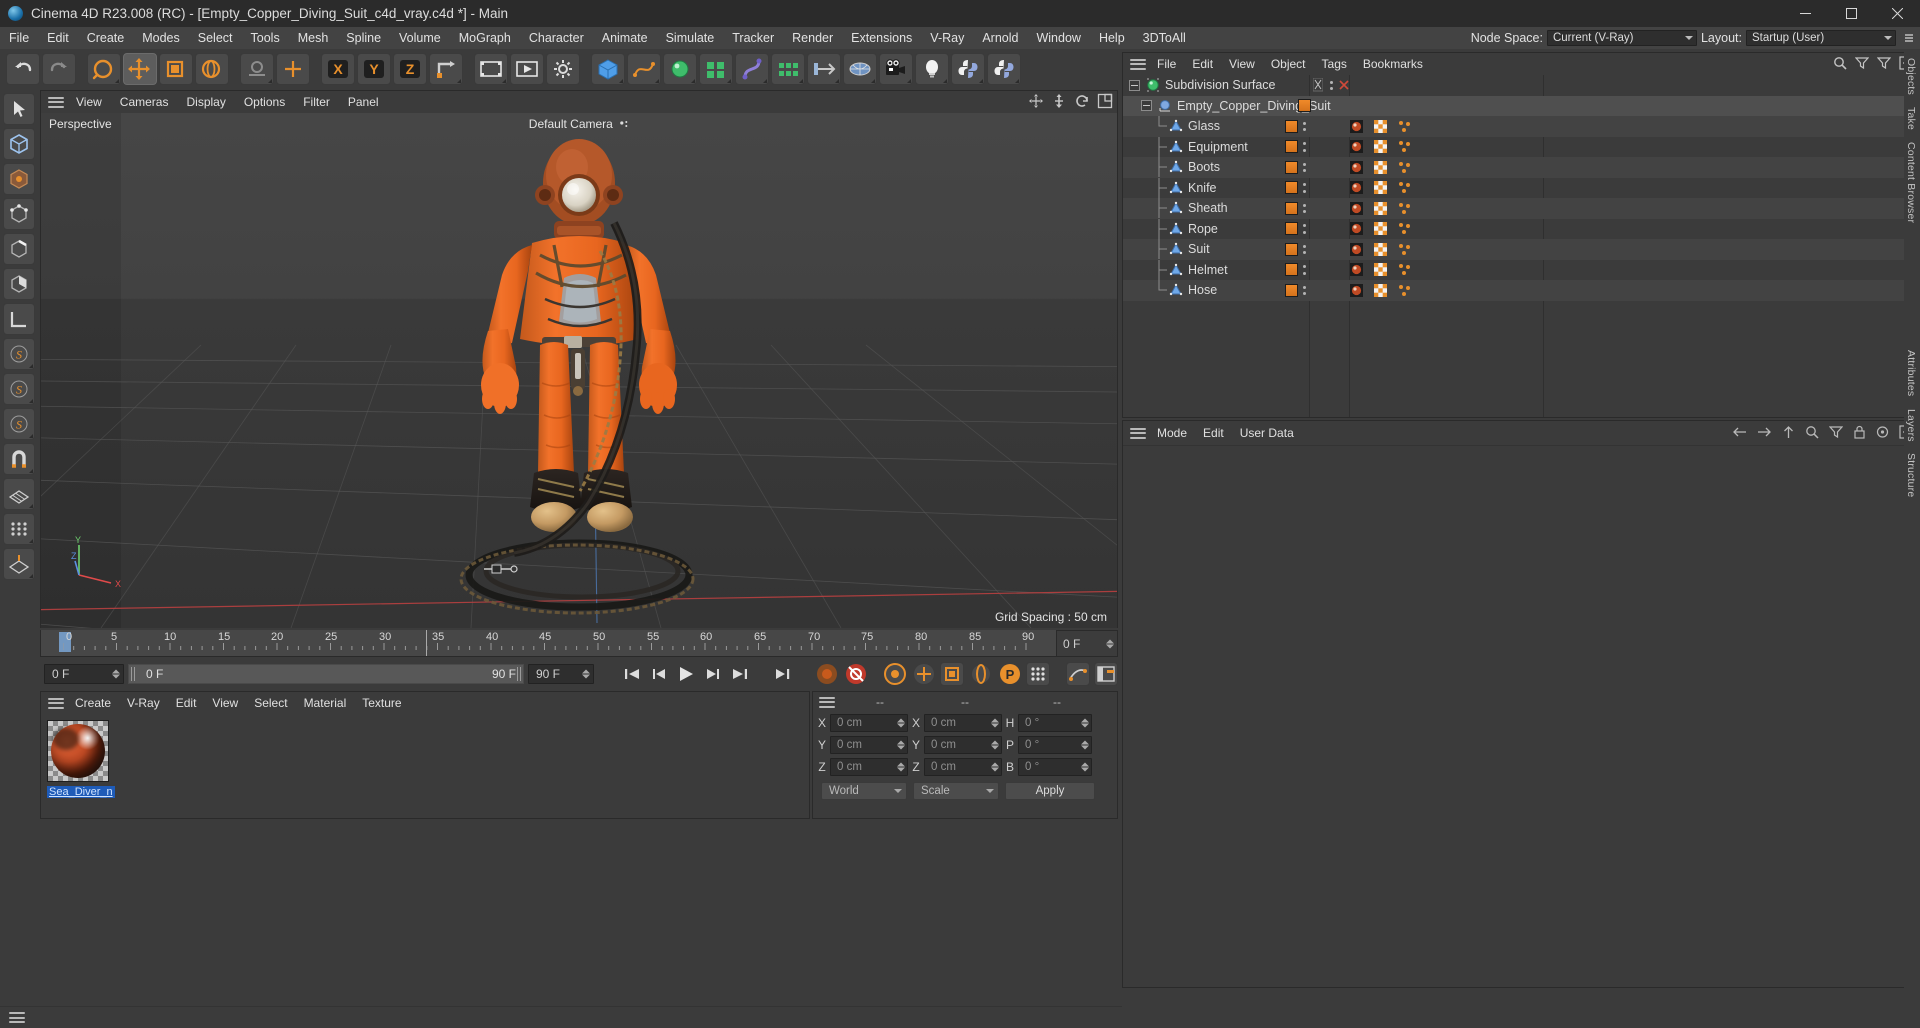  What do you see at coordinates (712, 674) in the screenshot?
I see `step-forward-button` at bounding box center [712, 674].